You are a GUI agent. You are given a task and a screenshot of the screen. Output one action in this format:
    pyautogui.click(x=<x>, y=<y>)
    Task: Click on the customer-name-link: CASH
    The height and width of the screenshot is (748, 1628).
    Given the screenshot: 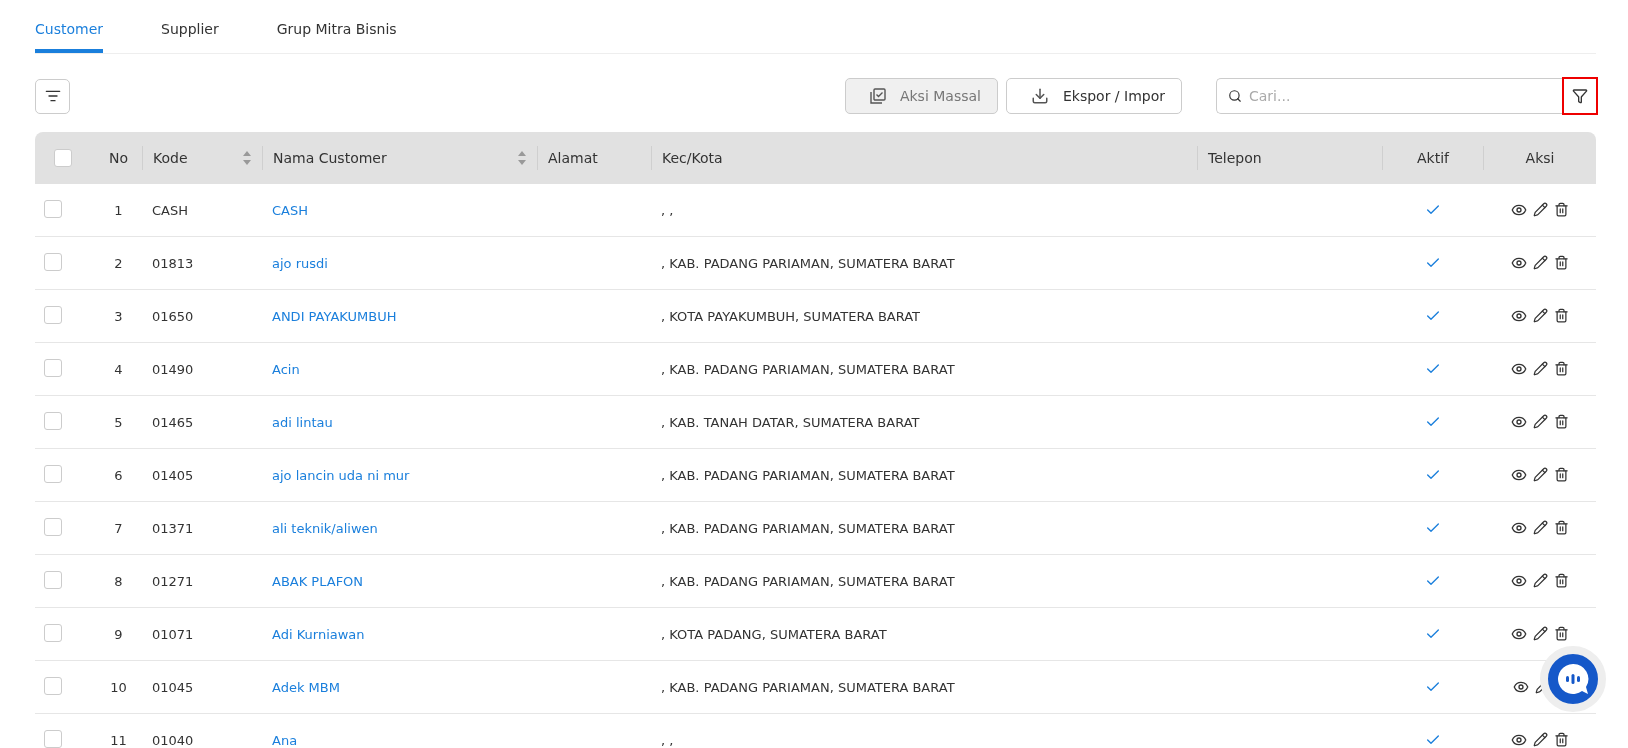 What is the action you would take?
    pyautogui.click(x=290, y=210)
    